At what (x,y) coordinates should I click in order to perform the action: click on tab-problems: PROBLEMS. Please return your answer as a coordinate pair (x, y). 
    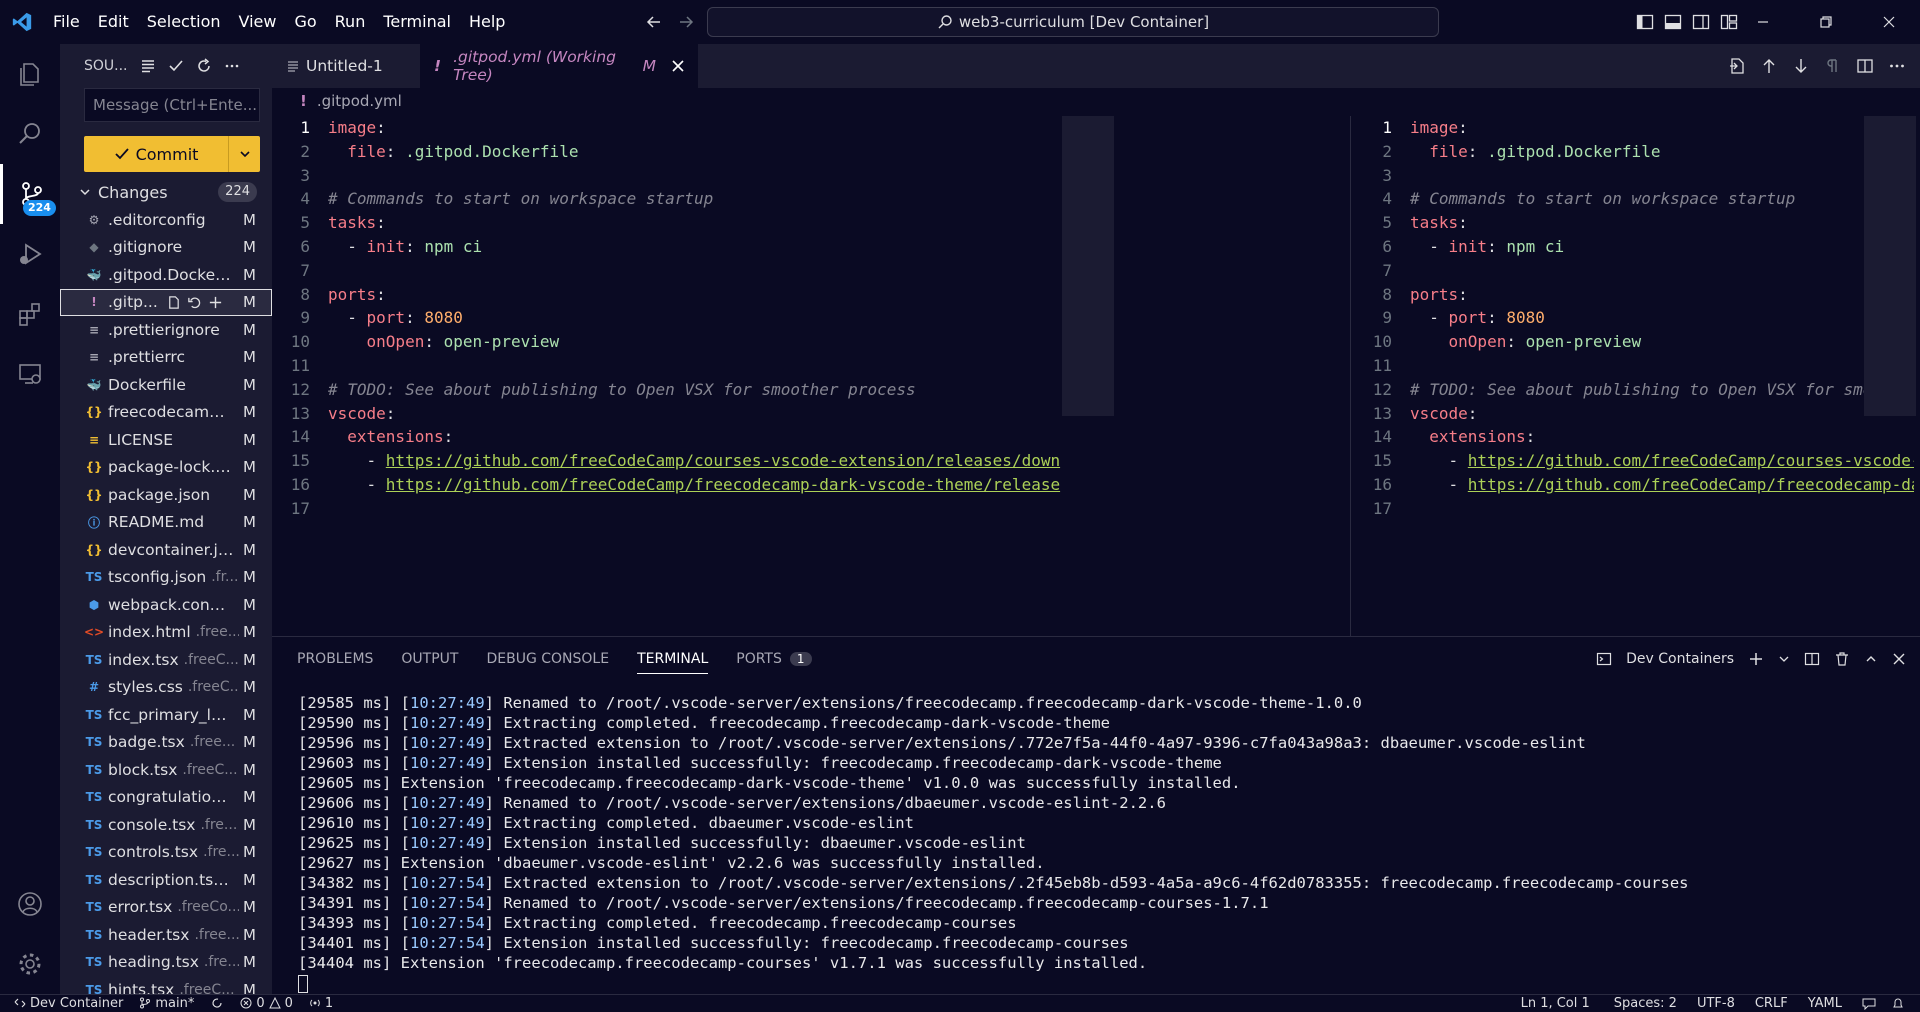
    Looking at the image, I should click on (335, 659).